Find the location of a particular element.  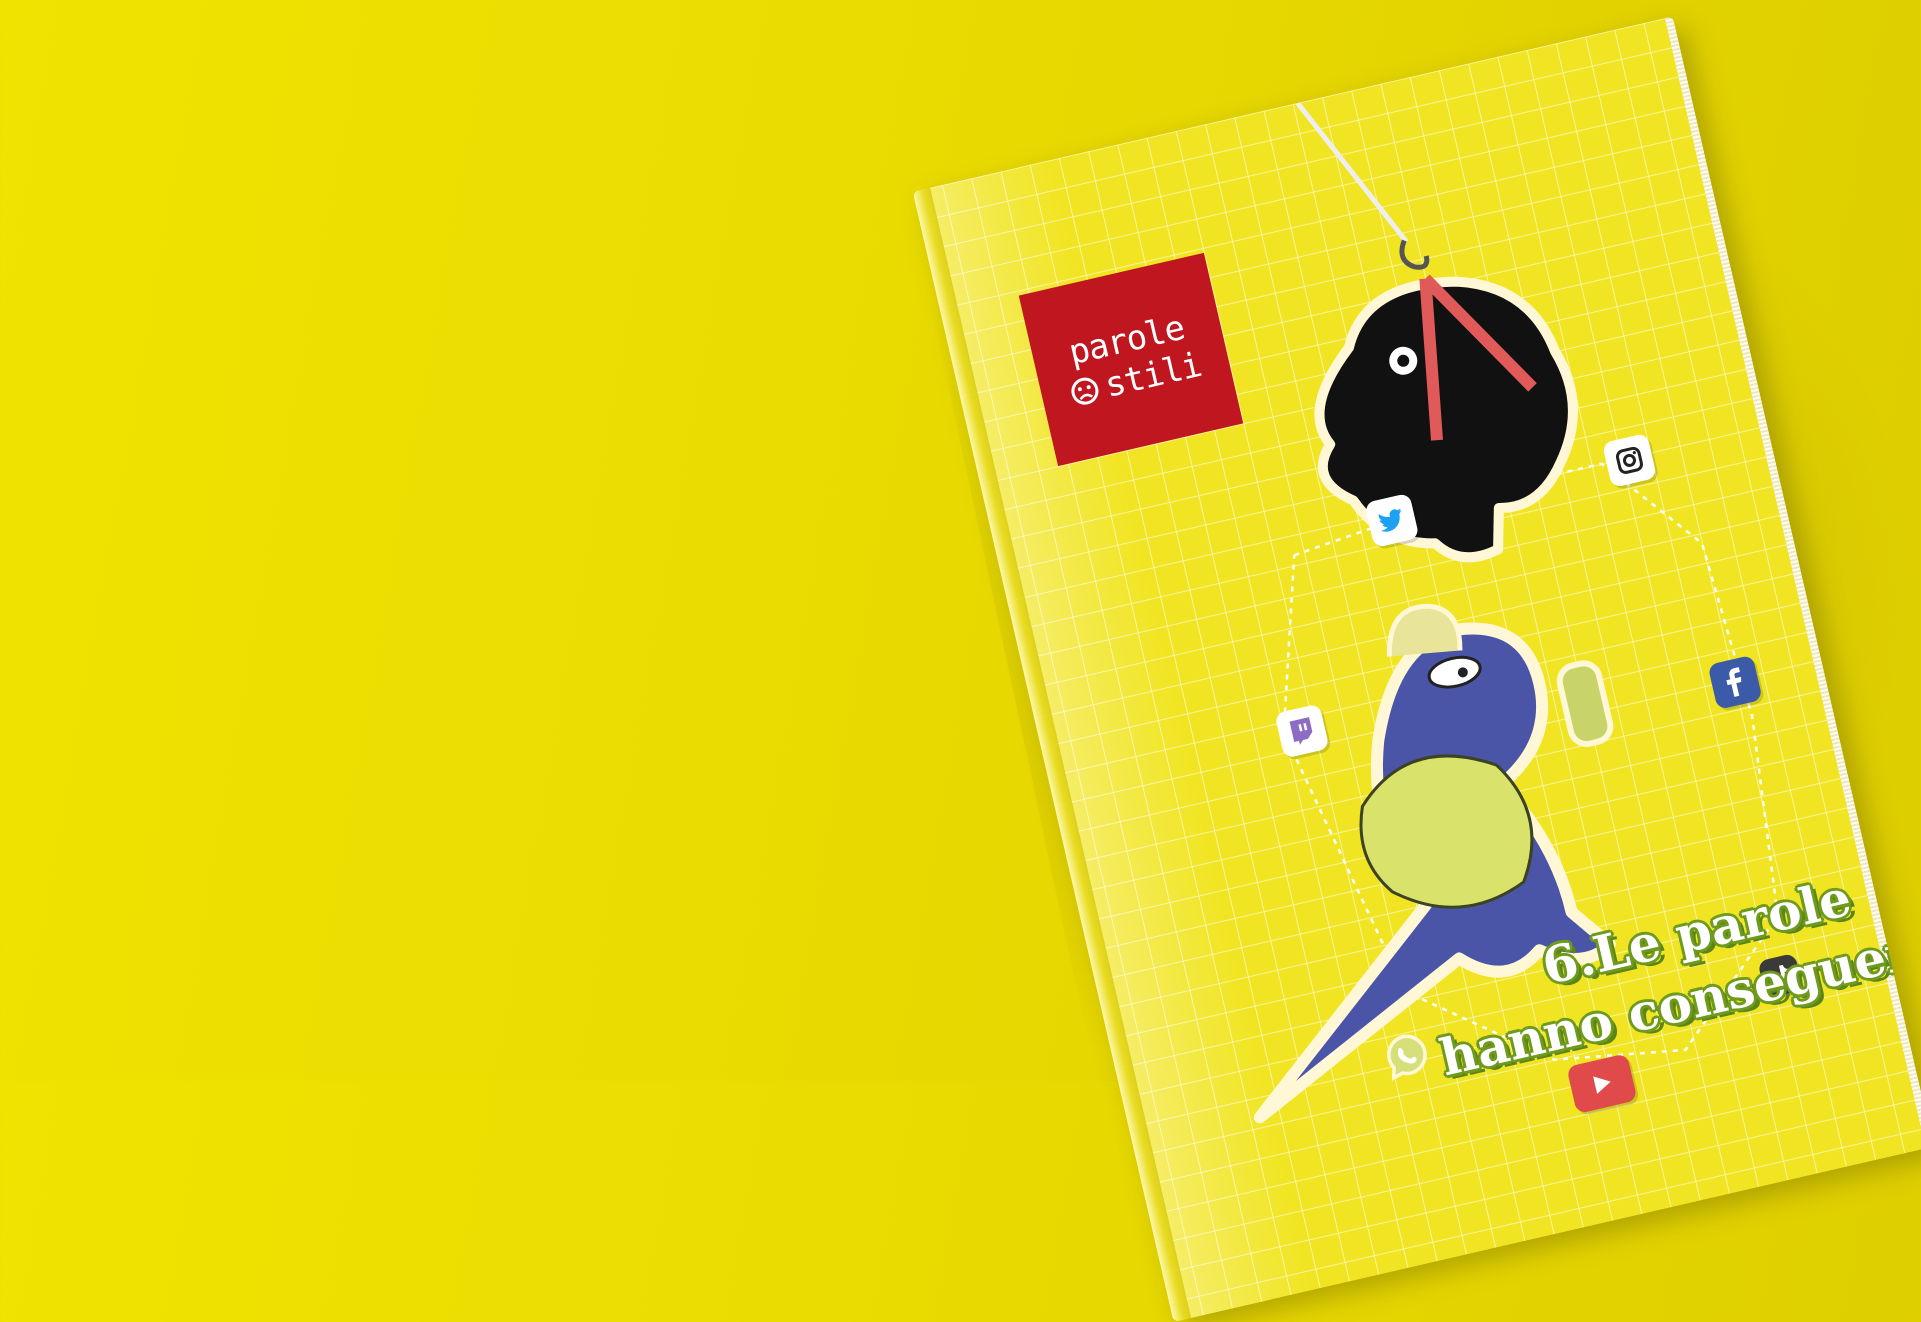

black-monster-illustration is located at coordinates (1446, 418).